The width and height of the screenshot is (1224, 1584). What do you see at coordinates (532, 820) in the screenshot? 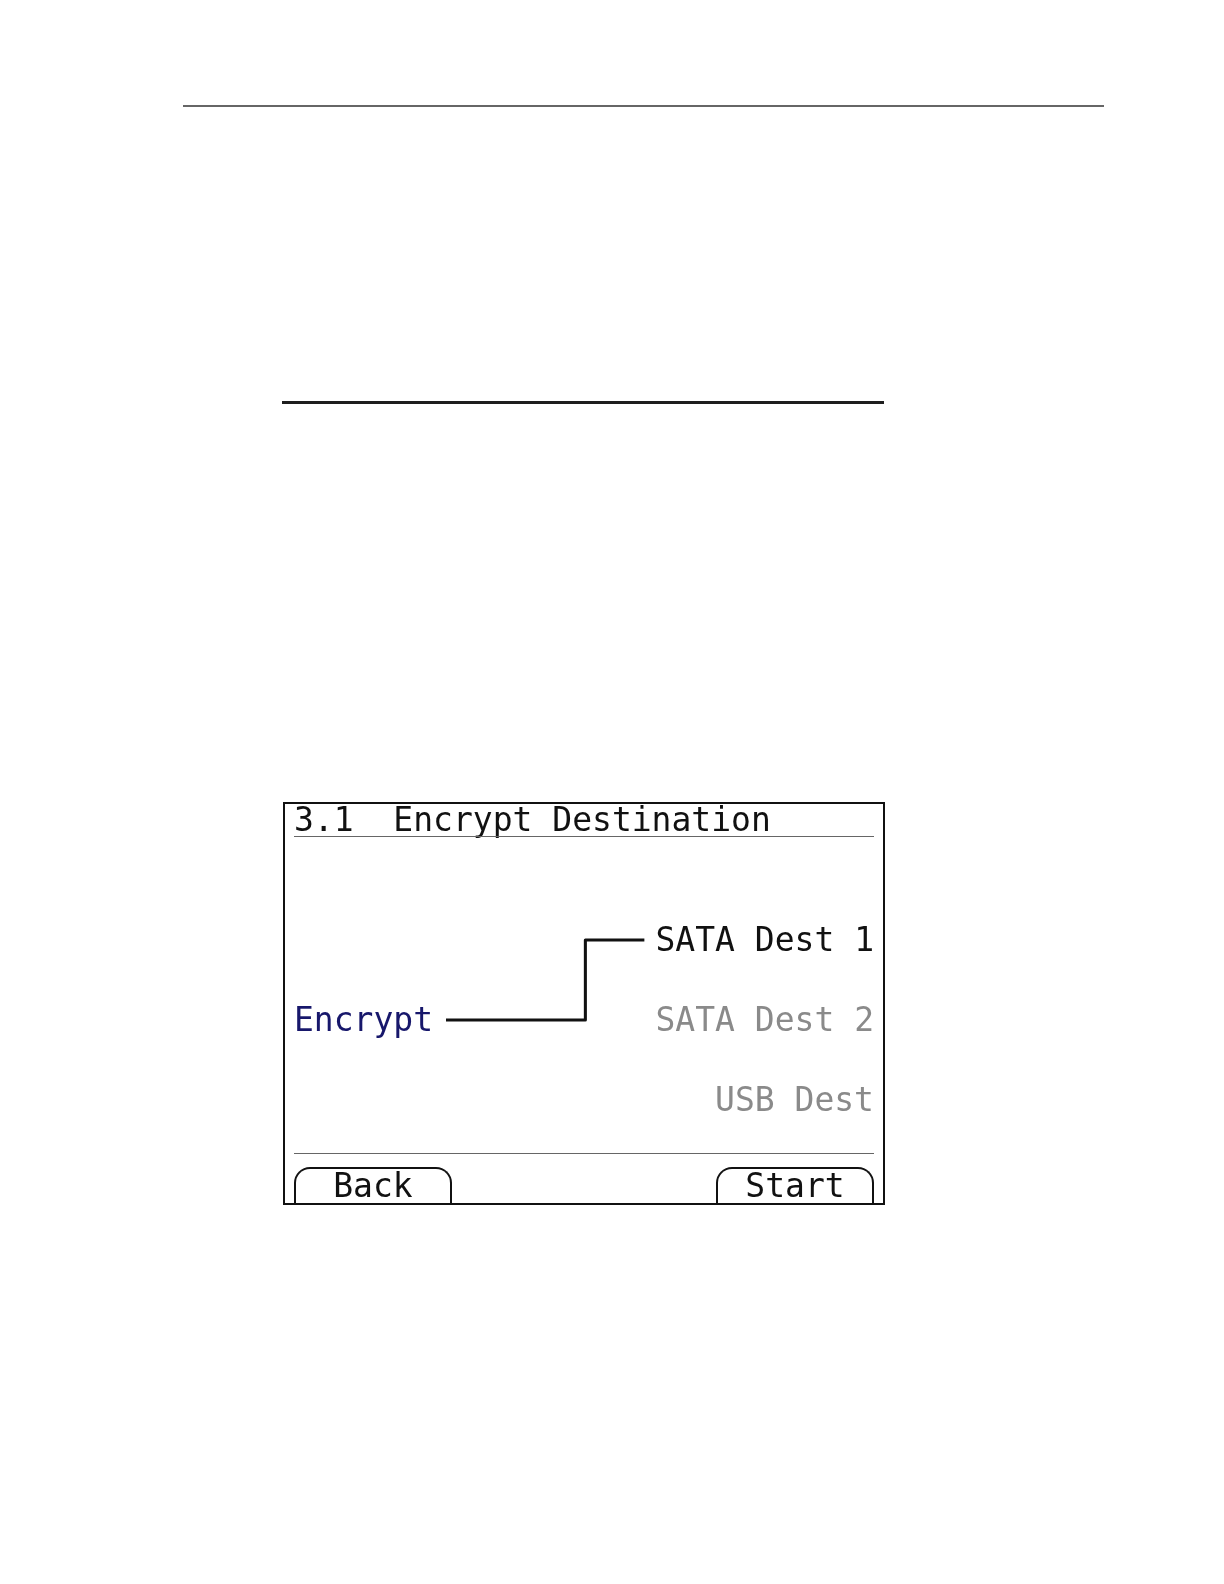
I see `screen-title: 3.1 Encrypt Destination` at bounding box center [532, 820].